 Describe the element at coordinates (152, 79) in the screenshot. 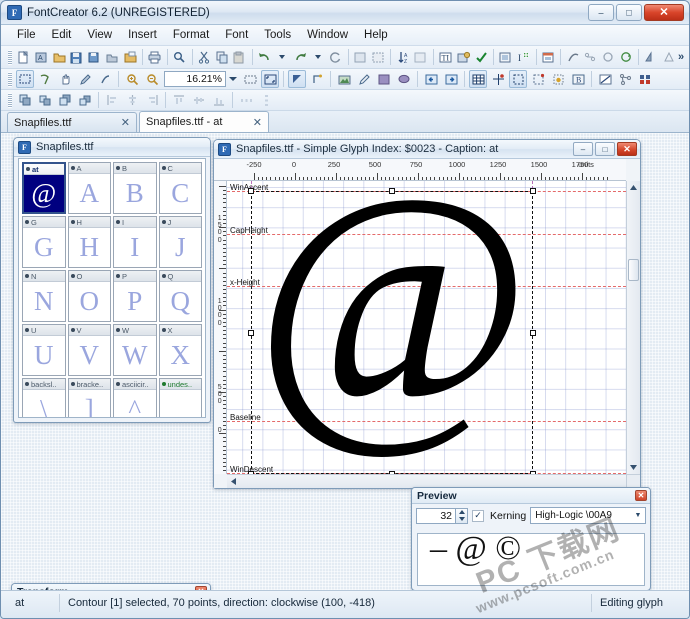

I see `zoom-out-icon` at that location.